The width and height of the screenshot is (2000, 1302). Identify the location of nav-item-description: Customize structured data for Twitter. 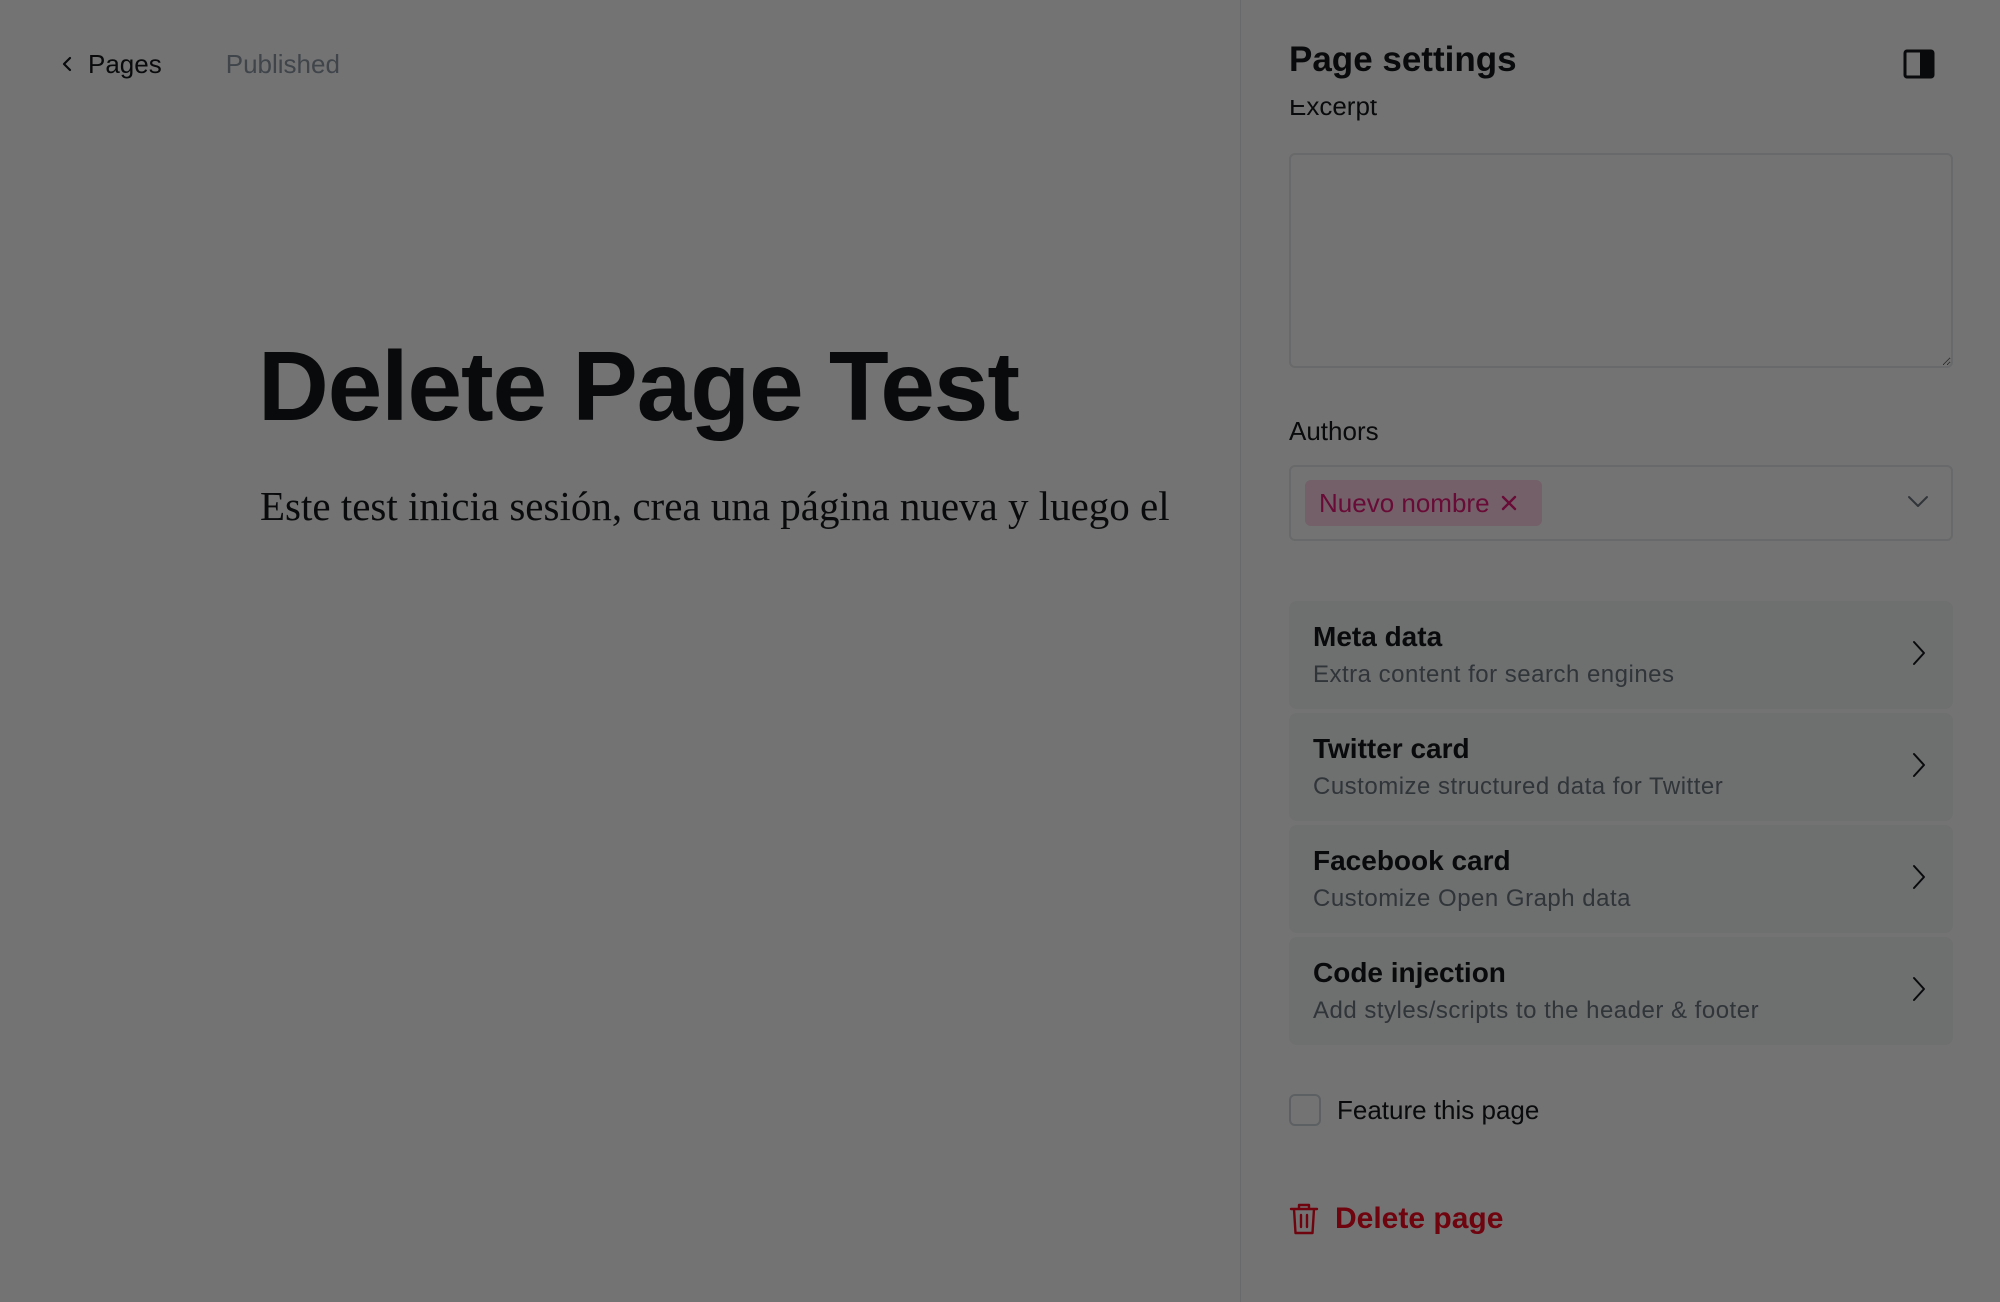
(1518, 786).